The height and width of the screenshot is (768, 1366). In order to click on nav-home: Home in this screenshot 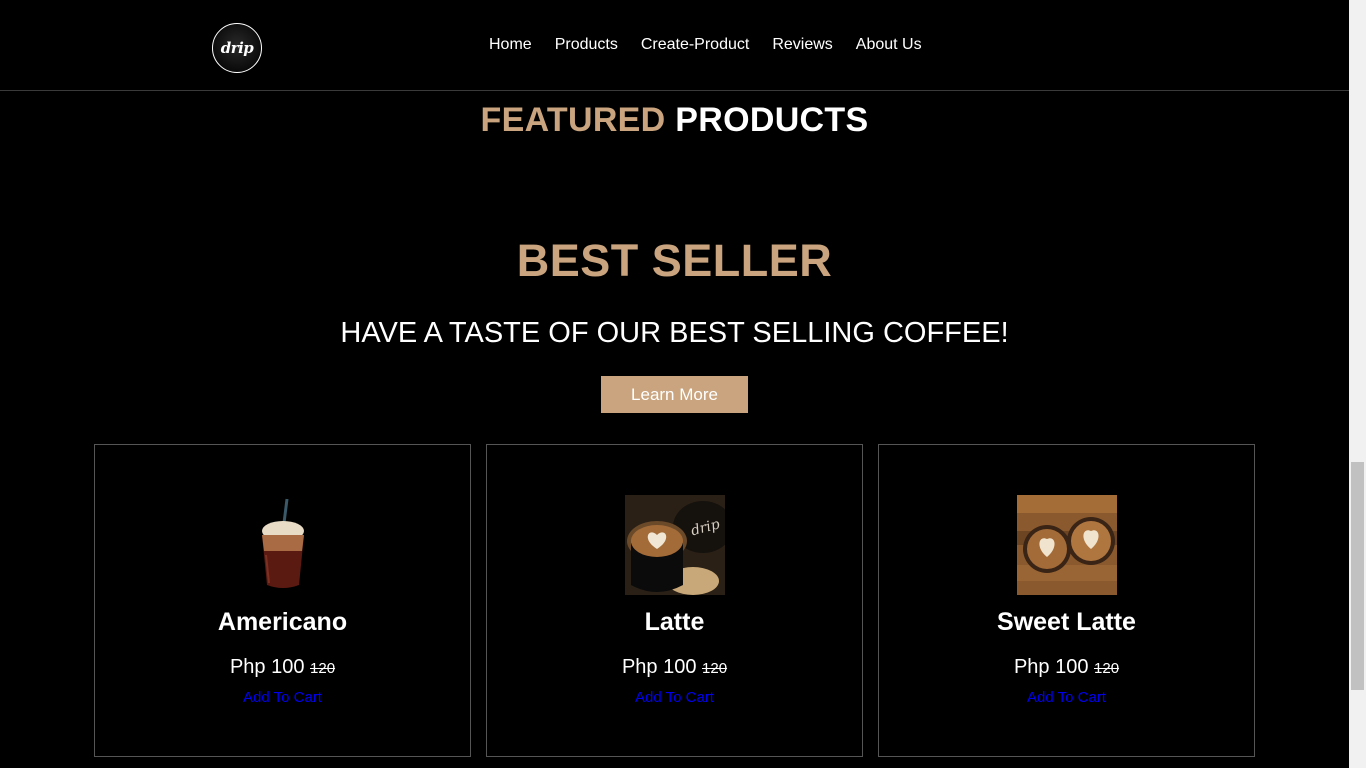, I will do `click(510, 45)`.